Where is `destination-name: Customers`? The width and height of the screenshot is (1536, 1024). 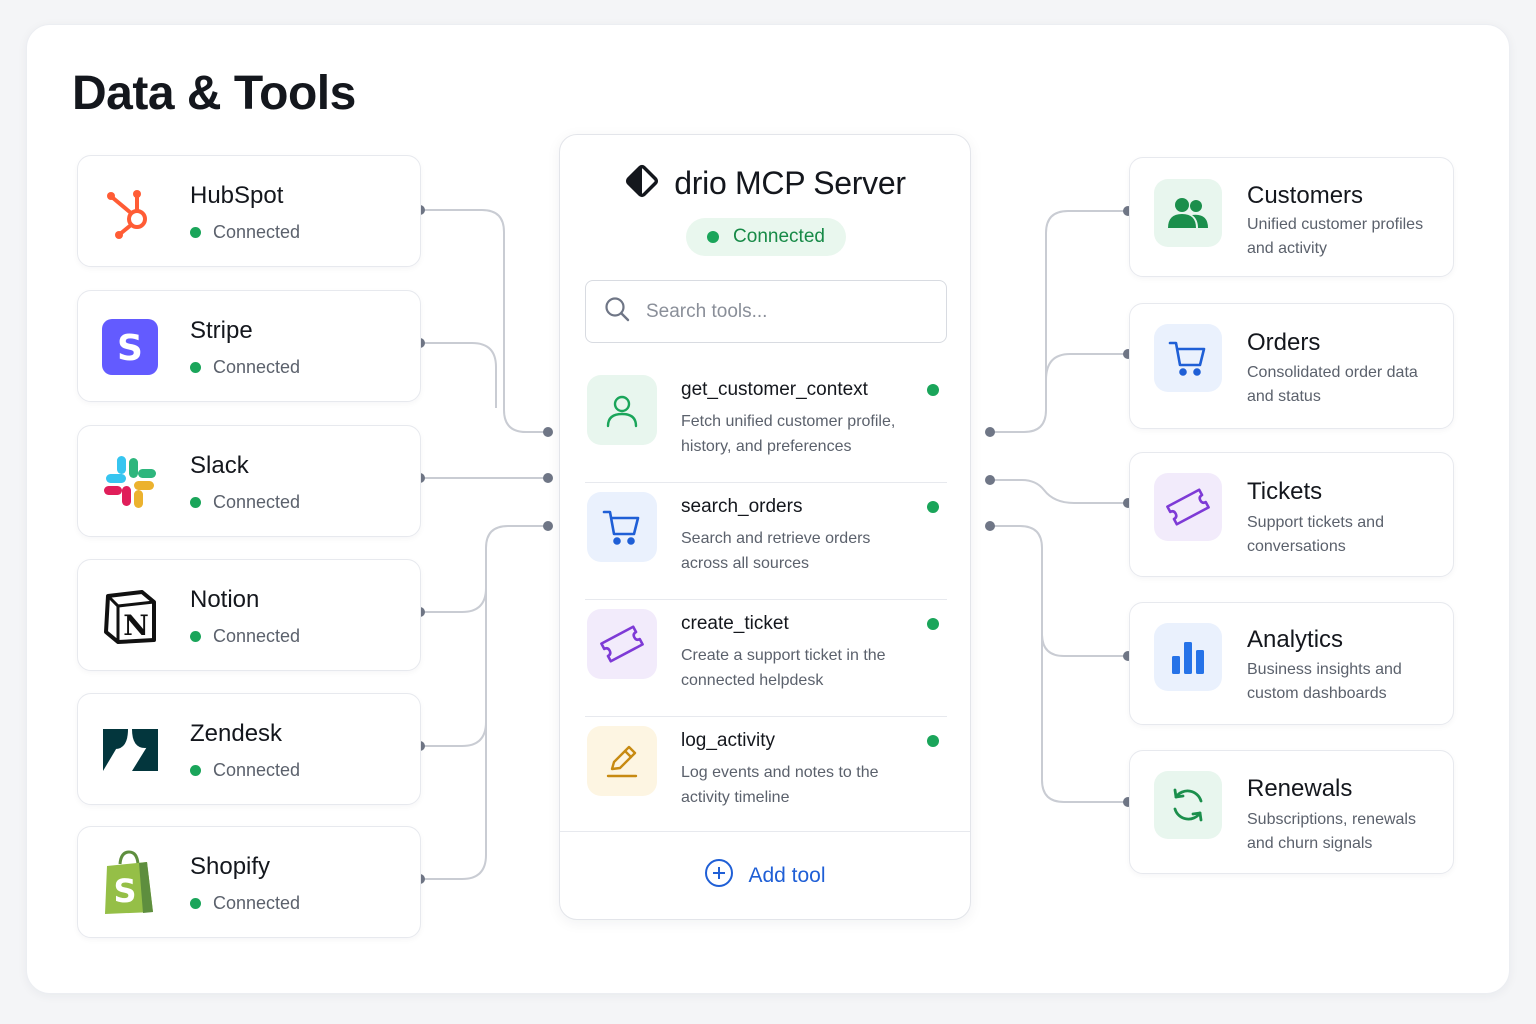
destination-name: Customers is located at coordinates (1305, 195).